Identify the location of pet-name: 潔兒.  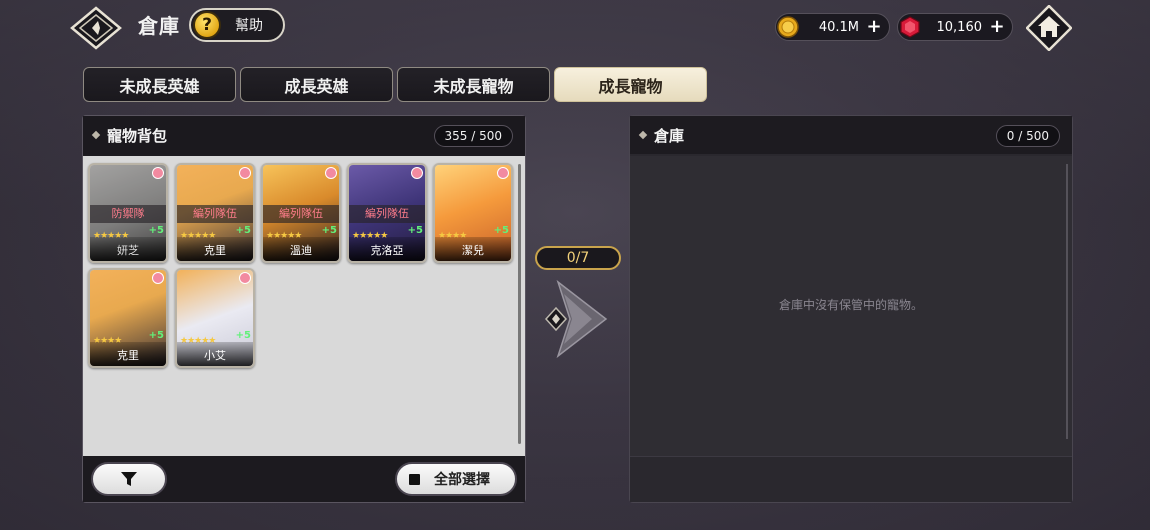
(473, 249).